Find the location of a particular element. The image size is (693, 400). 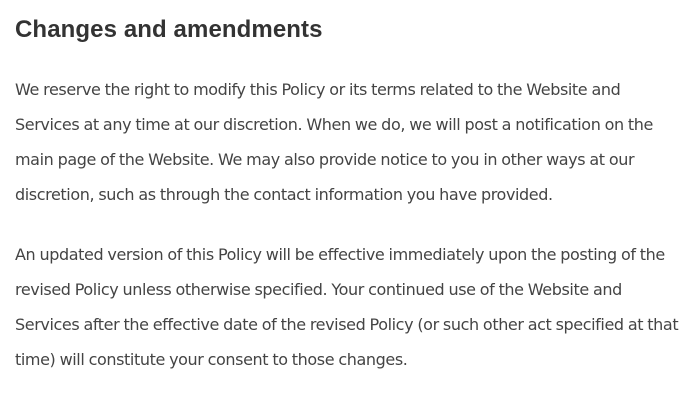

section-heading: Changes and amendments is located at coordinates (169, 29).